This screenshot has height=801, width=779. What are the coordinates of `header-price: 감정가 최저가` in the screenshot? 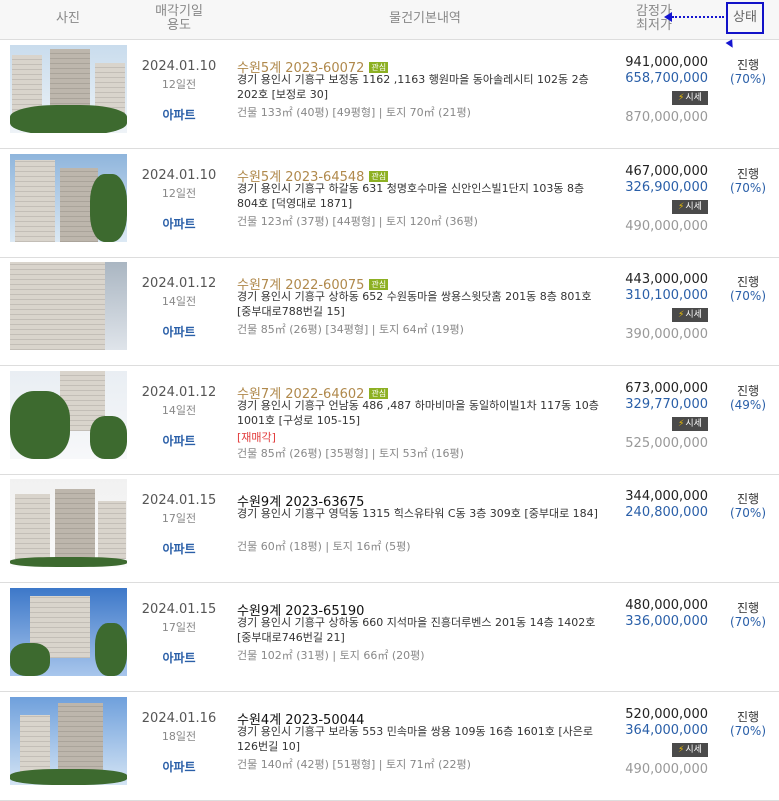 It's located at (654, 19).